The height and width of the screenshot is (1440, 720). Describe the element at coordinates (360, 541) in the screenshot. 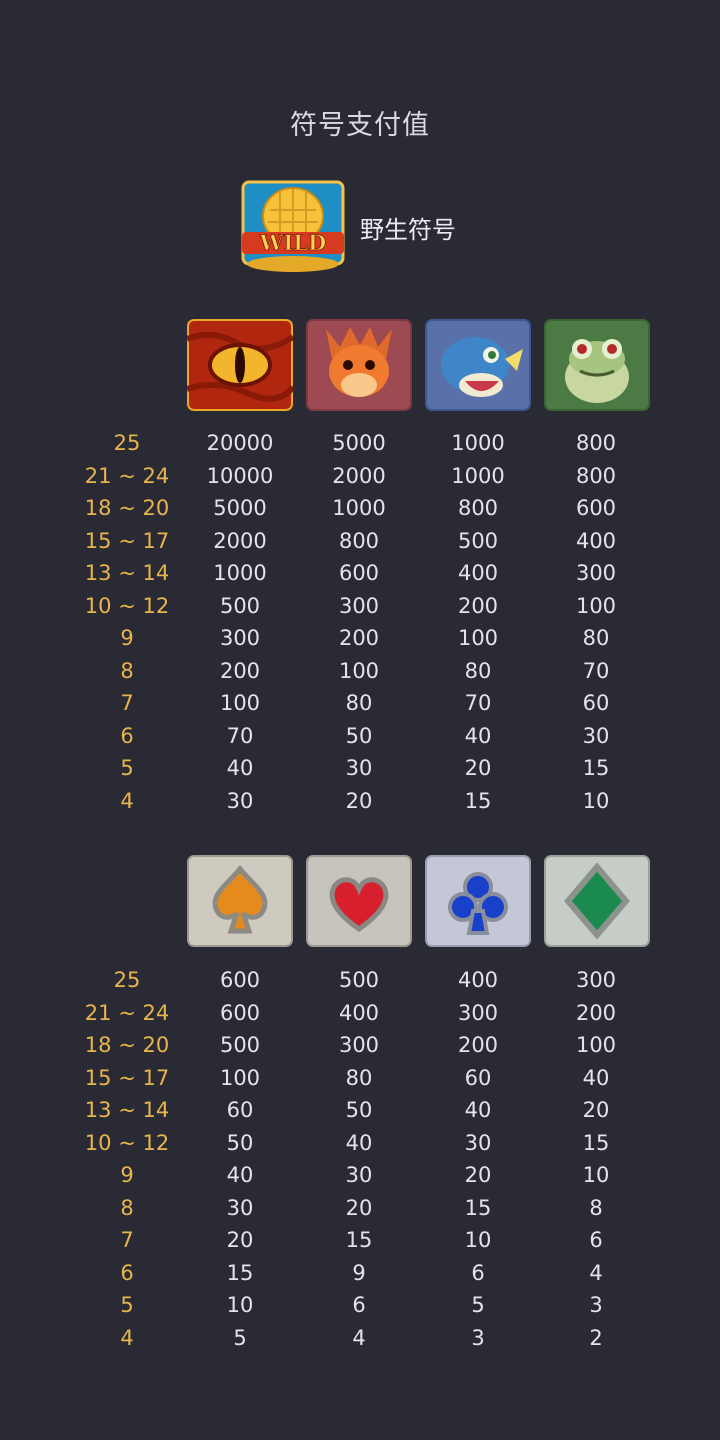

I see `table-row: 15 ~ 17 2000 800 500 400` at that location.